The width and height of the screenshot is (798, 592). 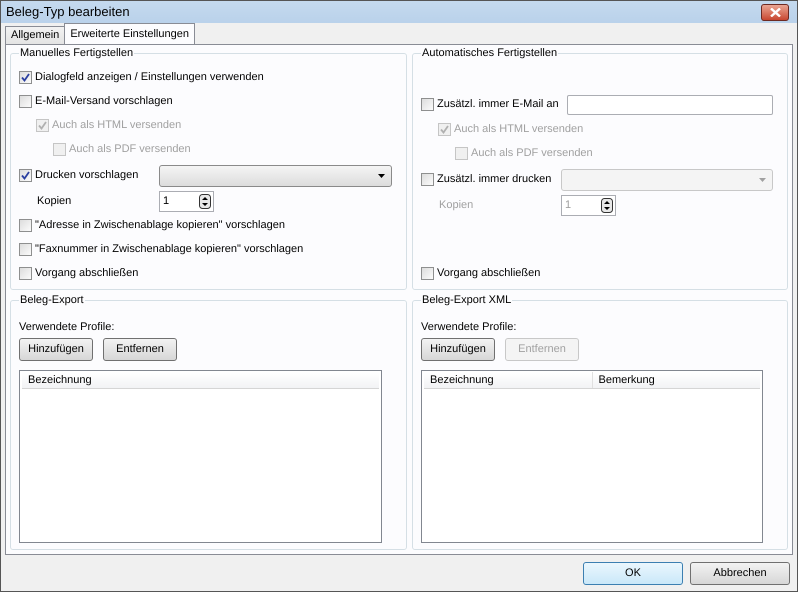 What do you see at coordinates (35, 35) in the screenshot?
I see `tab: Allgemein` at bounding box center [35, 35].